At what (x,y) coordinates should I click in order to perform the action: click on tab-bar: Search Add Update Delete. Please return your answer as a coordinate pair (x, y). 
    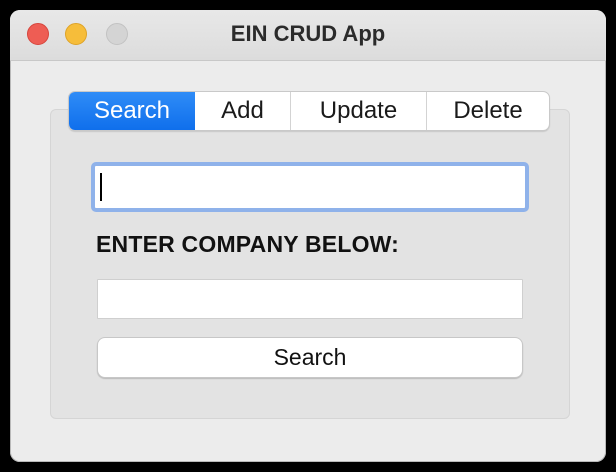
    Looking at the image, I should click on (309, 111).